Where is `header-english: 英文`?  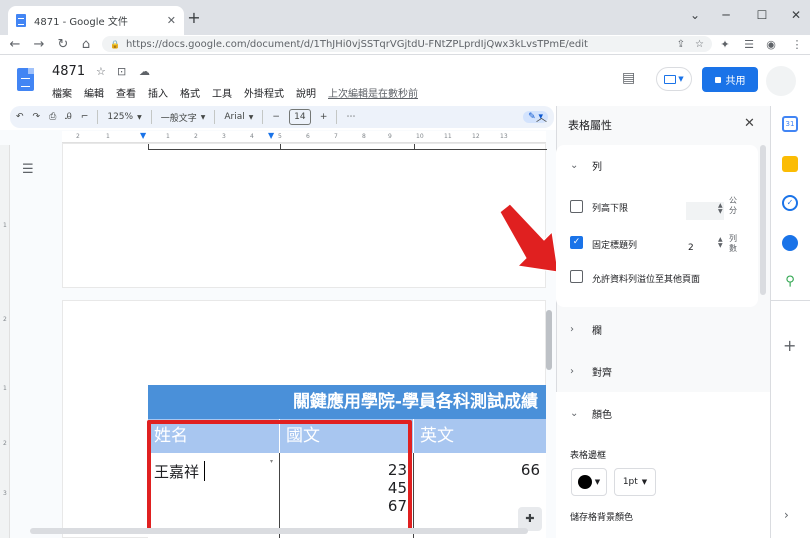
header-english: 英文 is located at coordinates (480, 436).